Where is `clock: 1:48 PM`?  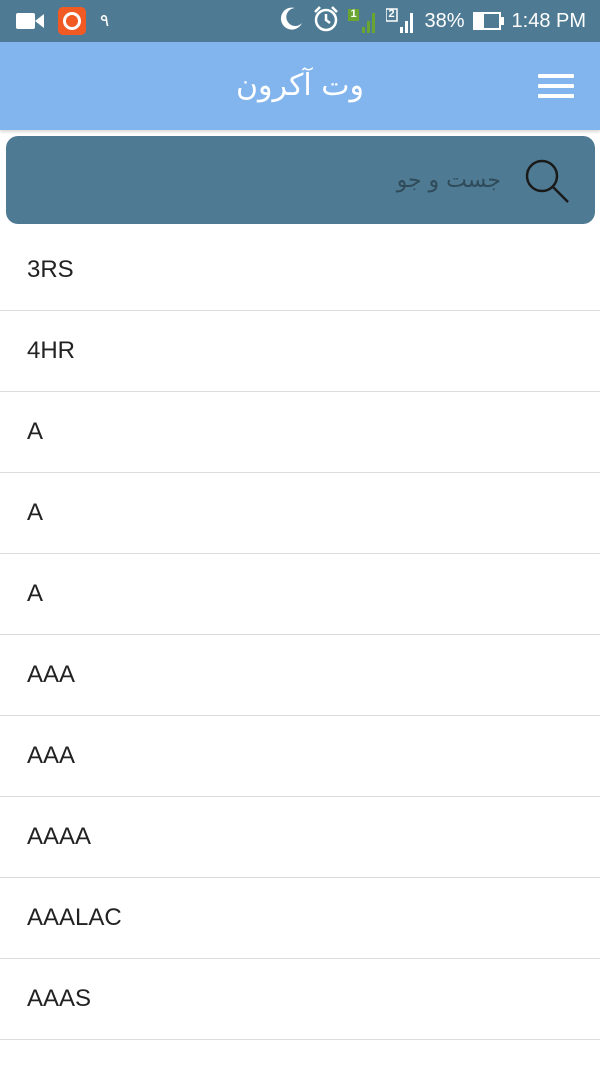
clock: 1:48 PM is located at coordinates (548, 20).